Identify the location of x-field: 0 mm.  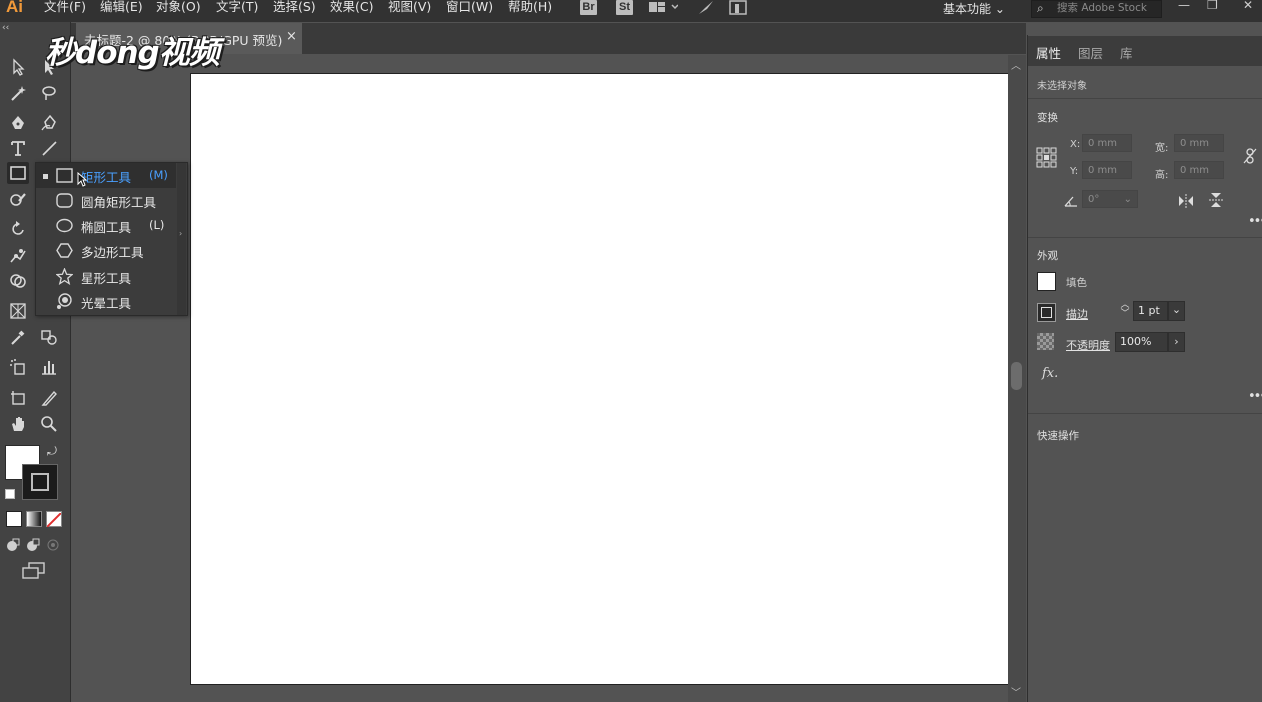
(1107, 143).